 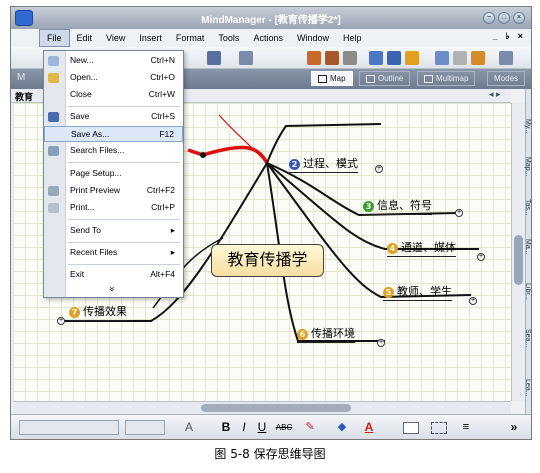 What do you see at coordinates (473, 301) in the screenshot?
I see `expand-topic-5-icon: +` at bounding box center [473, 301].